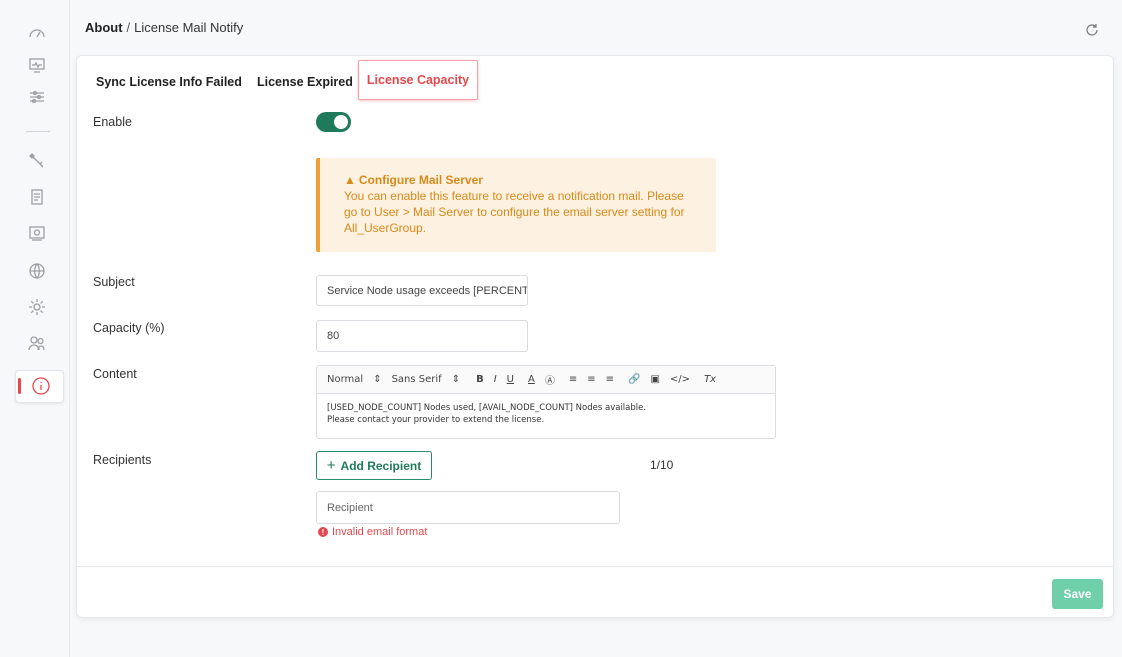 The image size is (1122, 657). I want to click on breadcrumb-current: License Mail Notify, so click(189, 27).